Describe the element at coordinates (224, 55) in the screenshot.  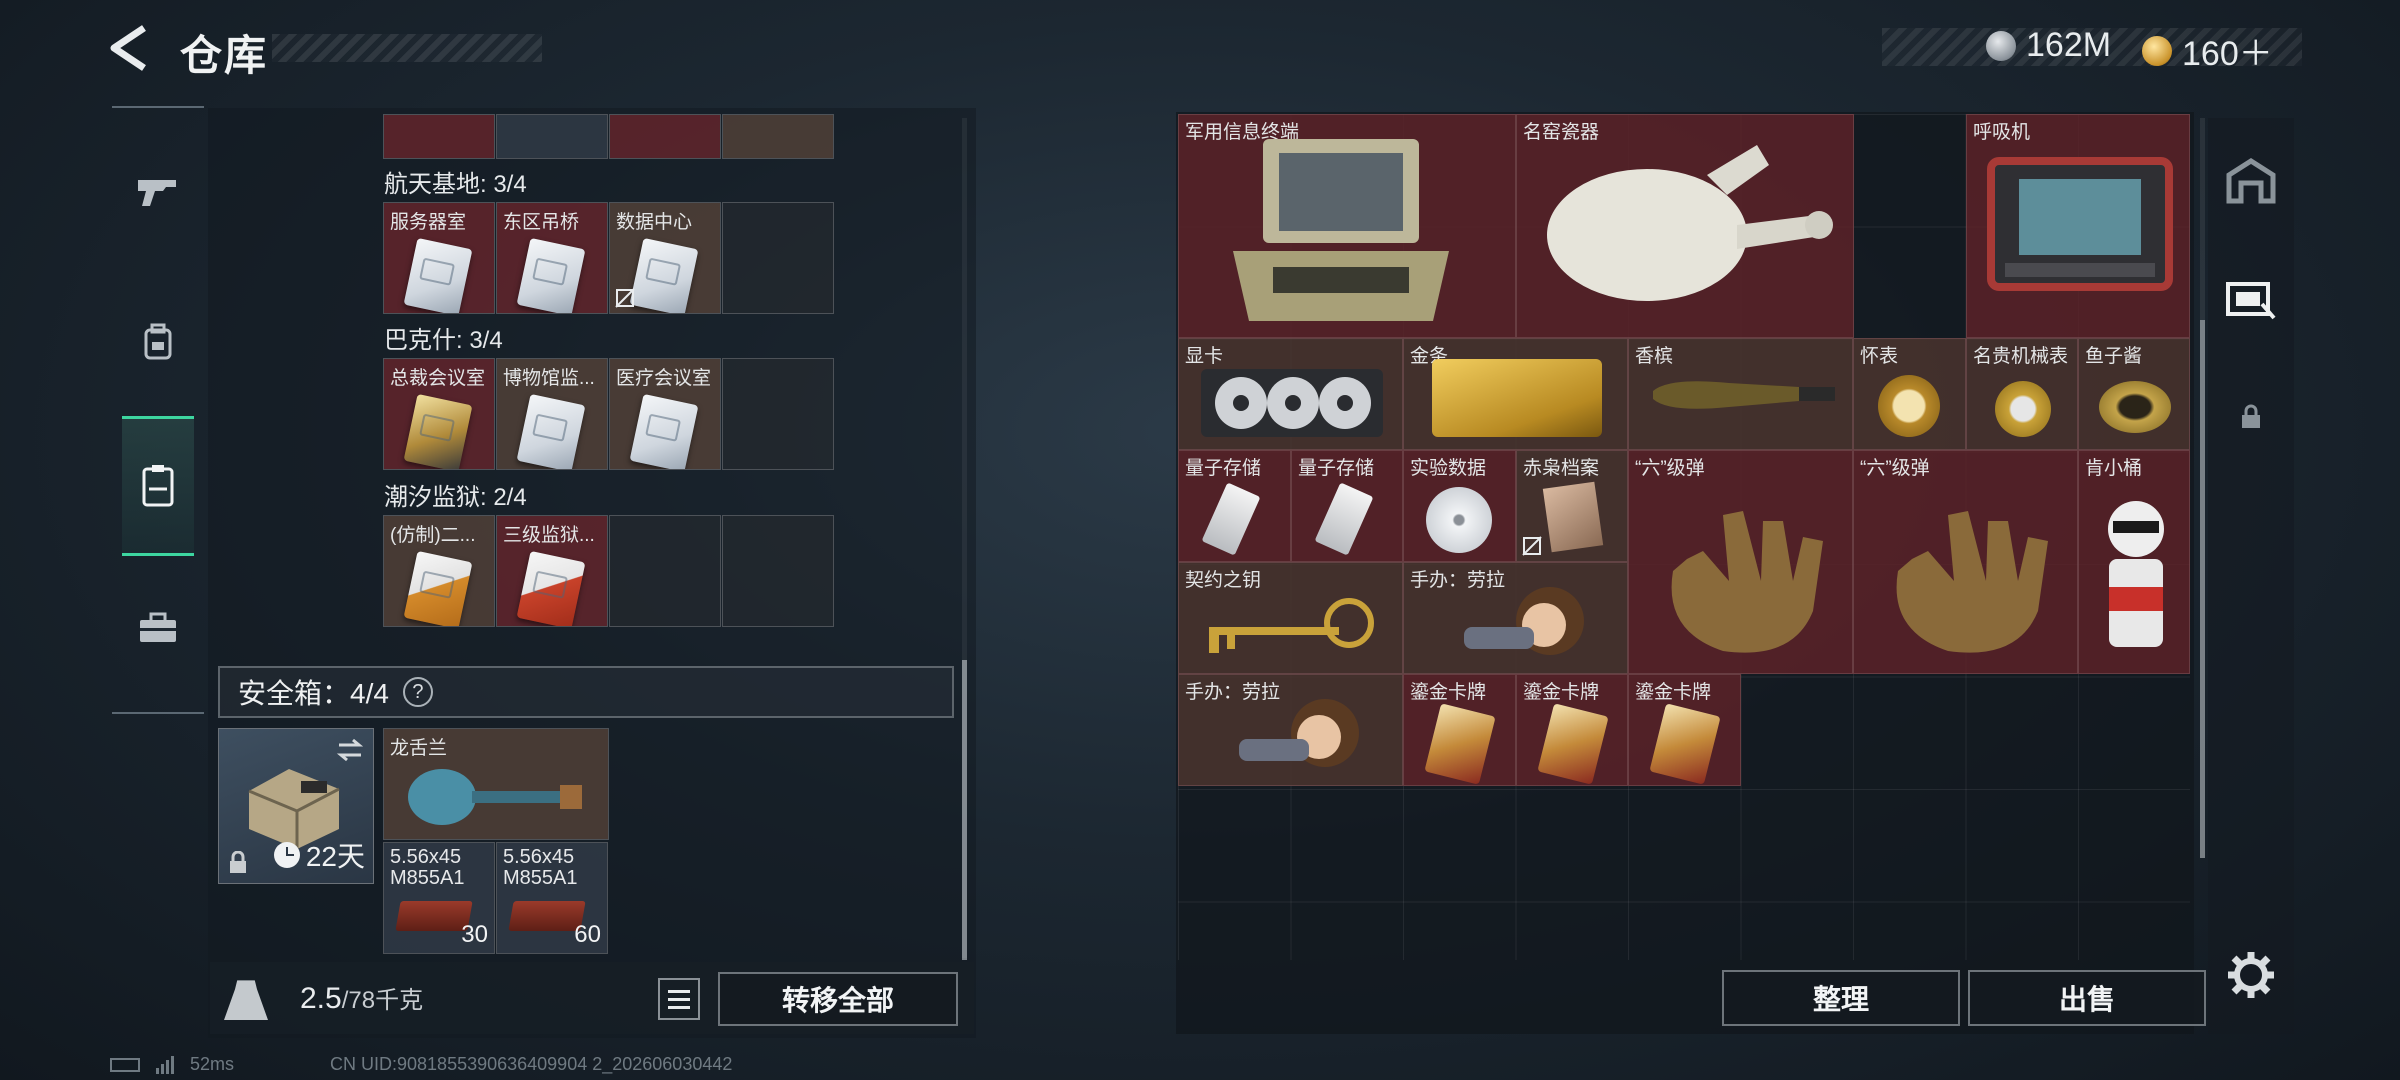
I see `page-title: 仓库` at that location.